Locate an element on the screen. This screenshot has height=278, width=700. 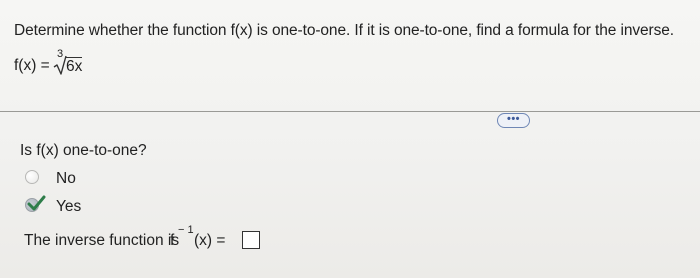
option-no-label: No is located at coordinates (66, 178).